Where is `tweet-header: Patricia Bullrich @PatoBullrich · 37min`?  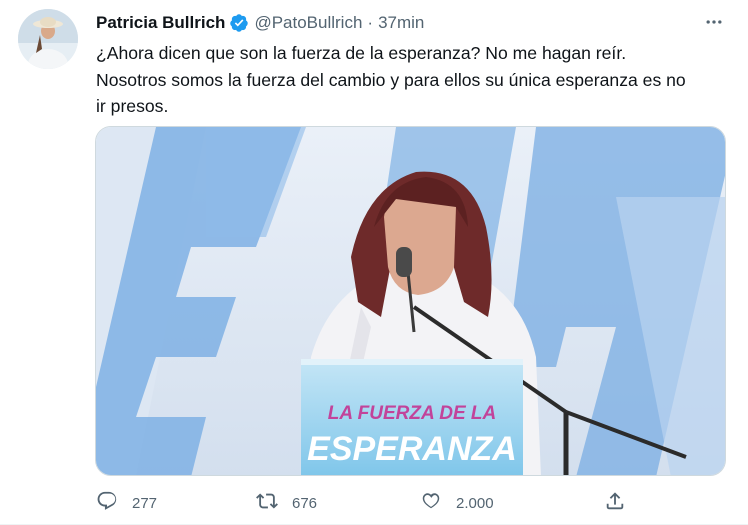 tweet-header: Patricia Bullrich @PatoBullrich · 37min is located at coordinates (260, 23).